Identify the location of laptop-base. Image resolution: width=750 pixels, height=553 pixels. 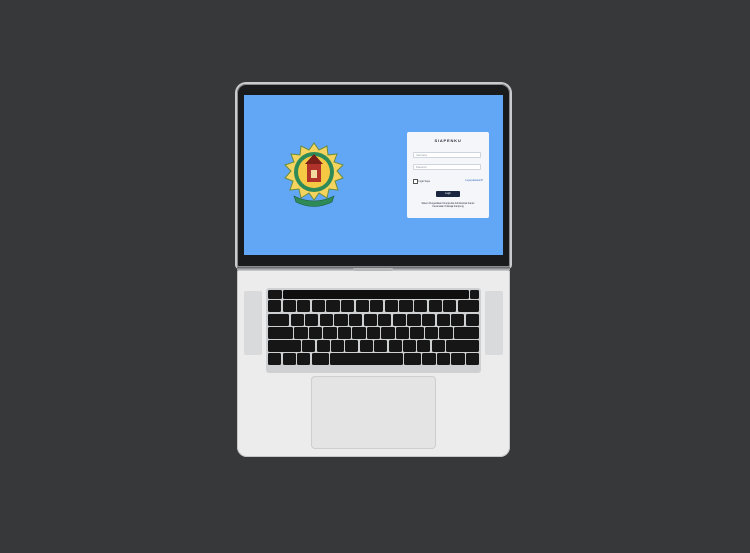
(373, 363).